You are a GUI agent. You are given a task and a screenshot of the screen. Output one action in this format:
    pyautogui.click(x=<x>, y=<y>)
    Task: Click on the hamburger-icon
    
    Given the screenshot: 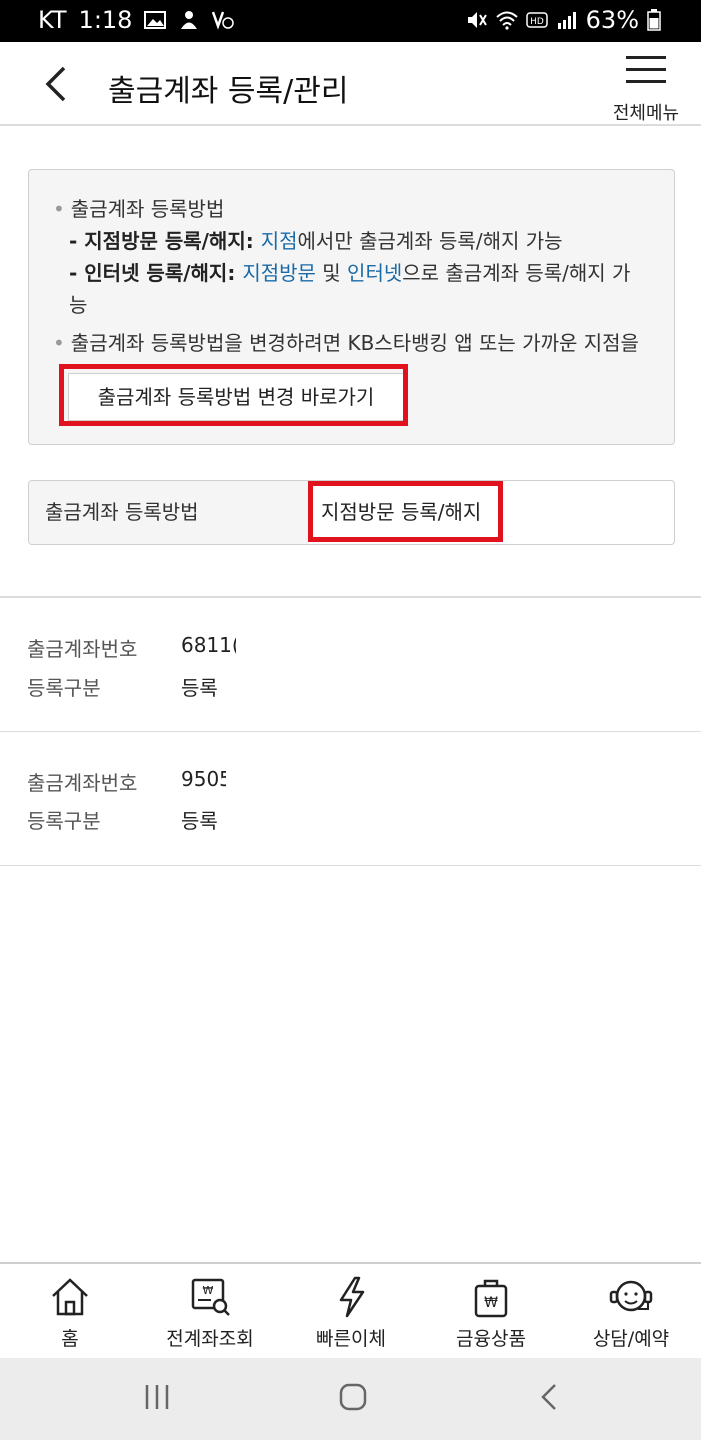 What is the action you would take?
    pyautogui.click(x=646, y=71)
    